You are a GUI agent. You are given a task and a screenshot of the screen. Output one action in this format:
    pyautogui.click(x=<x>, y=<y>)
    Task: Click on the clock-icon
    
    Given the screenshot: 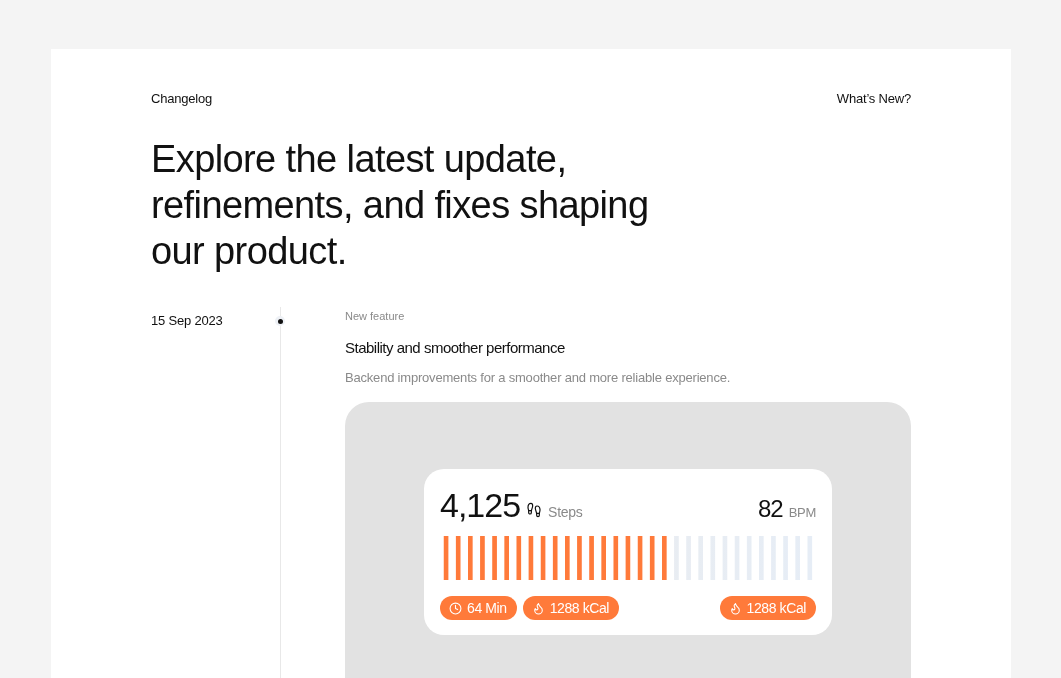 What is the action you would take?
    pyautogui.click(x=455, y=608)
    